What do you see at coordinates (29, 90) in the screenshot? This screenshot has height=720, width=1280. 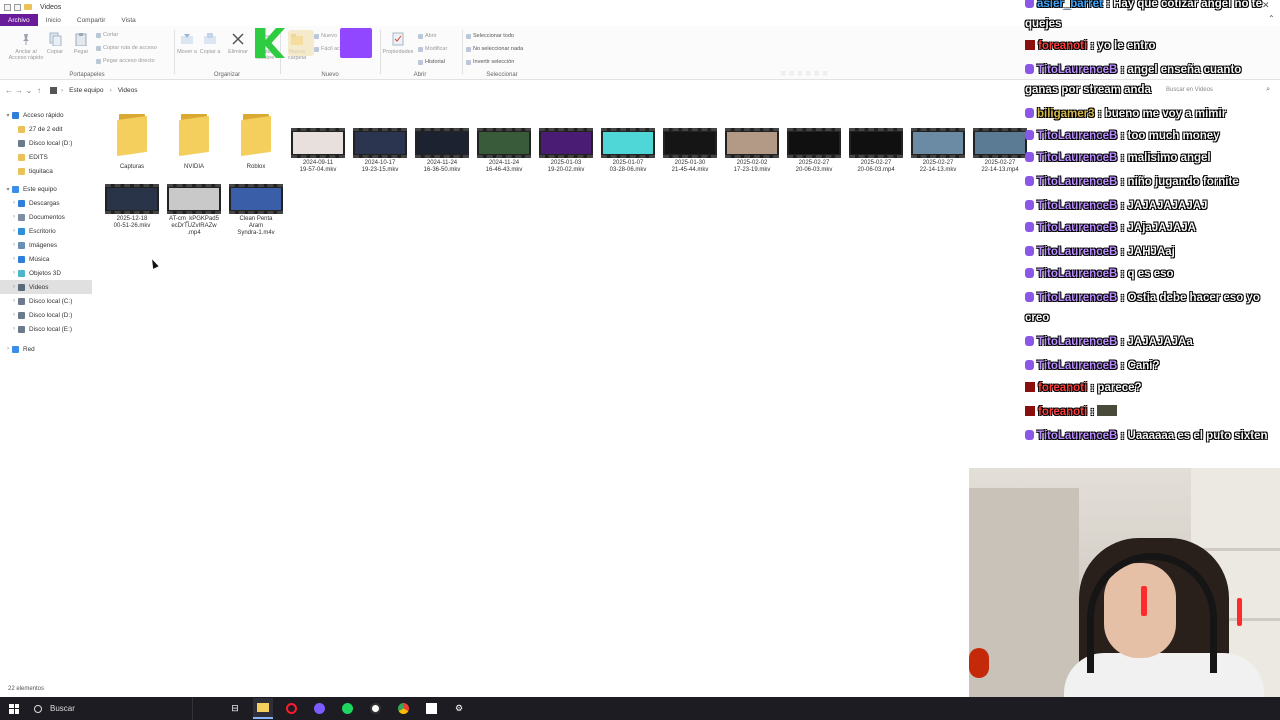 I see `recent-chevron-icon: ⌄` at bounding box center [29, 90].